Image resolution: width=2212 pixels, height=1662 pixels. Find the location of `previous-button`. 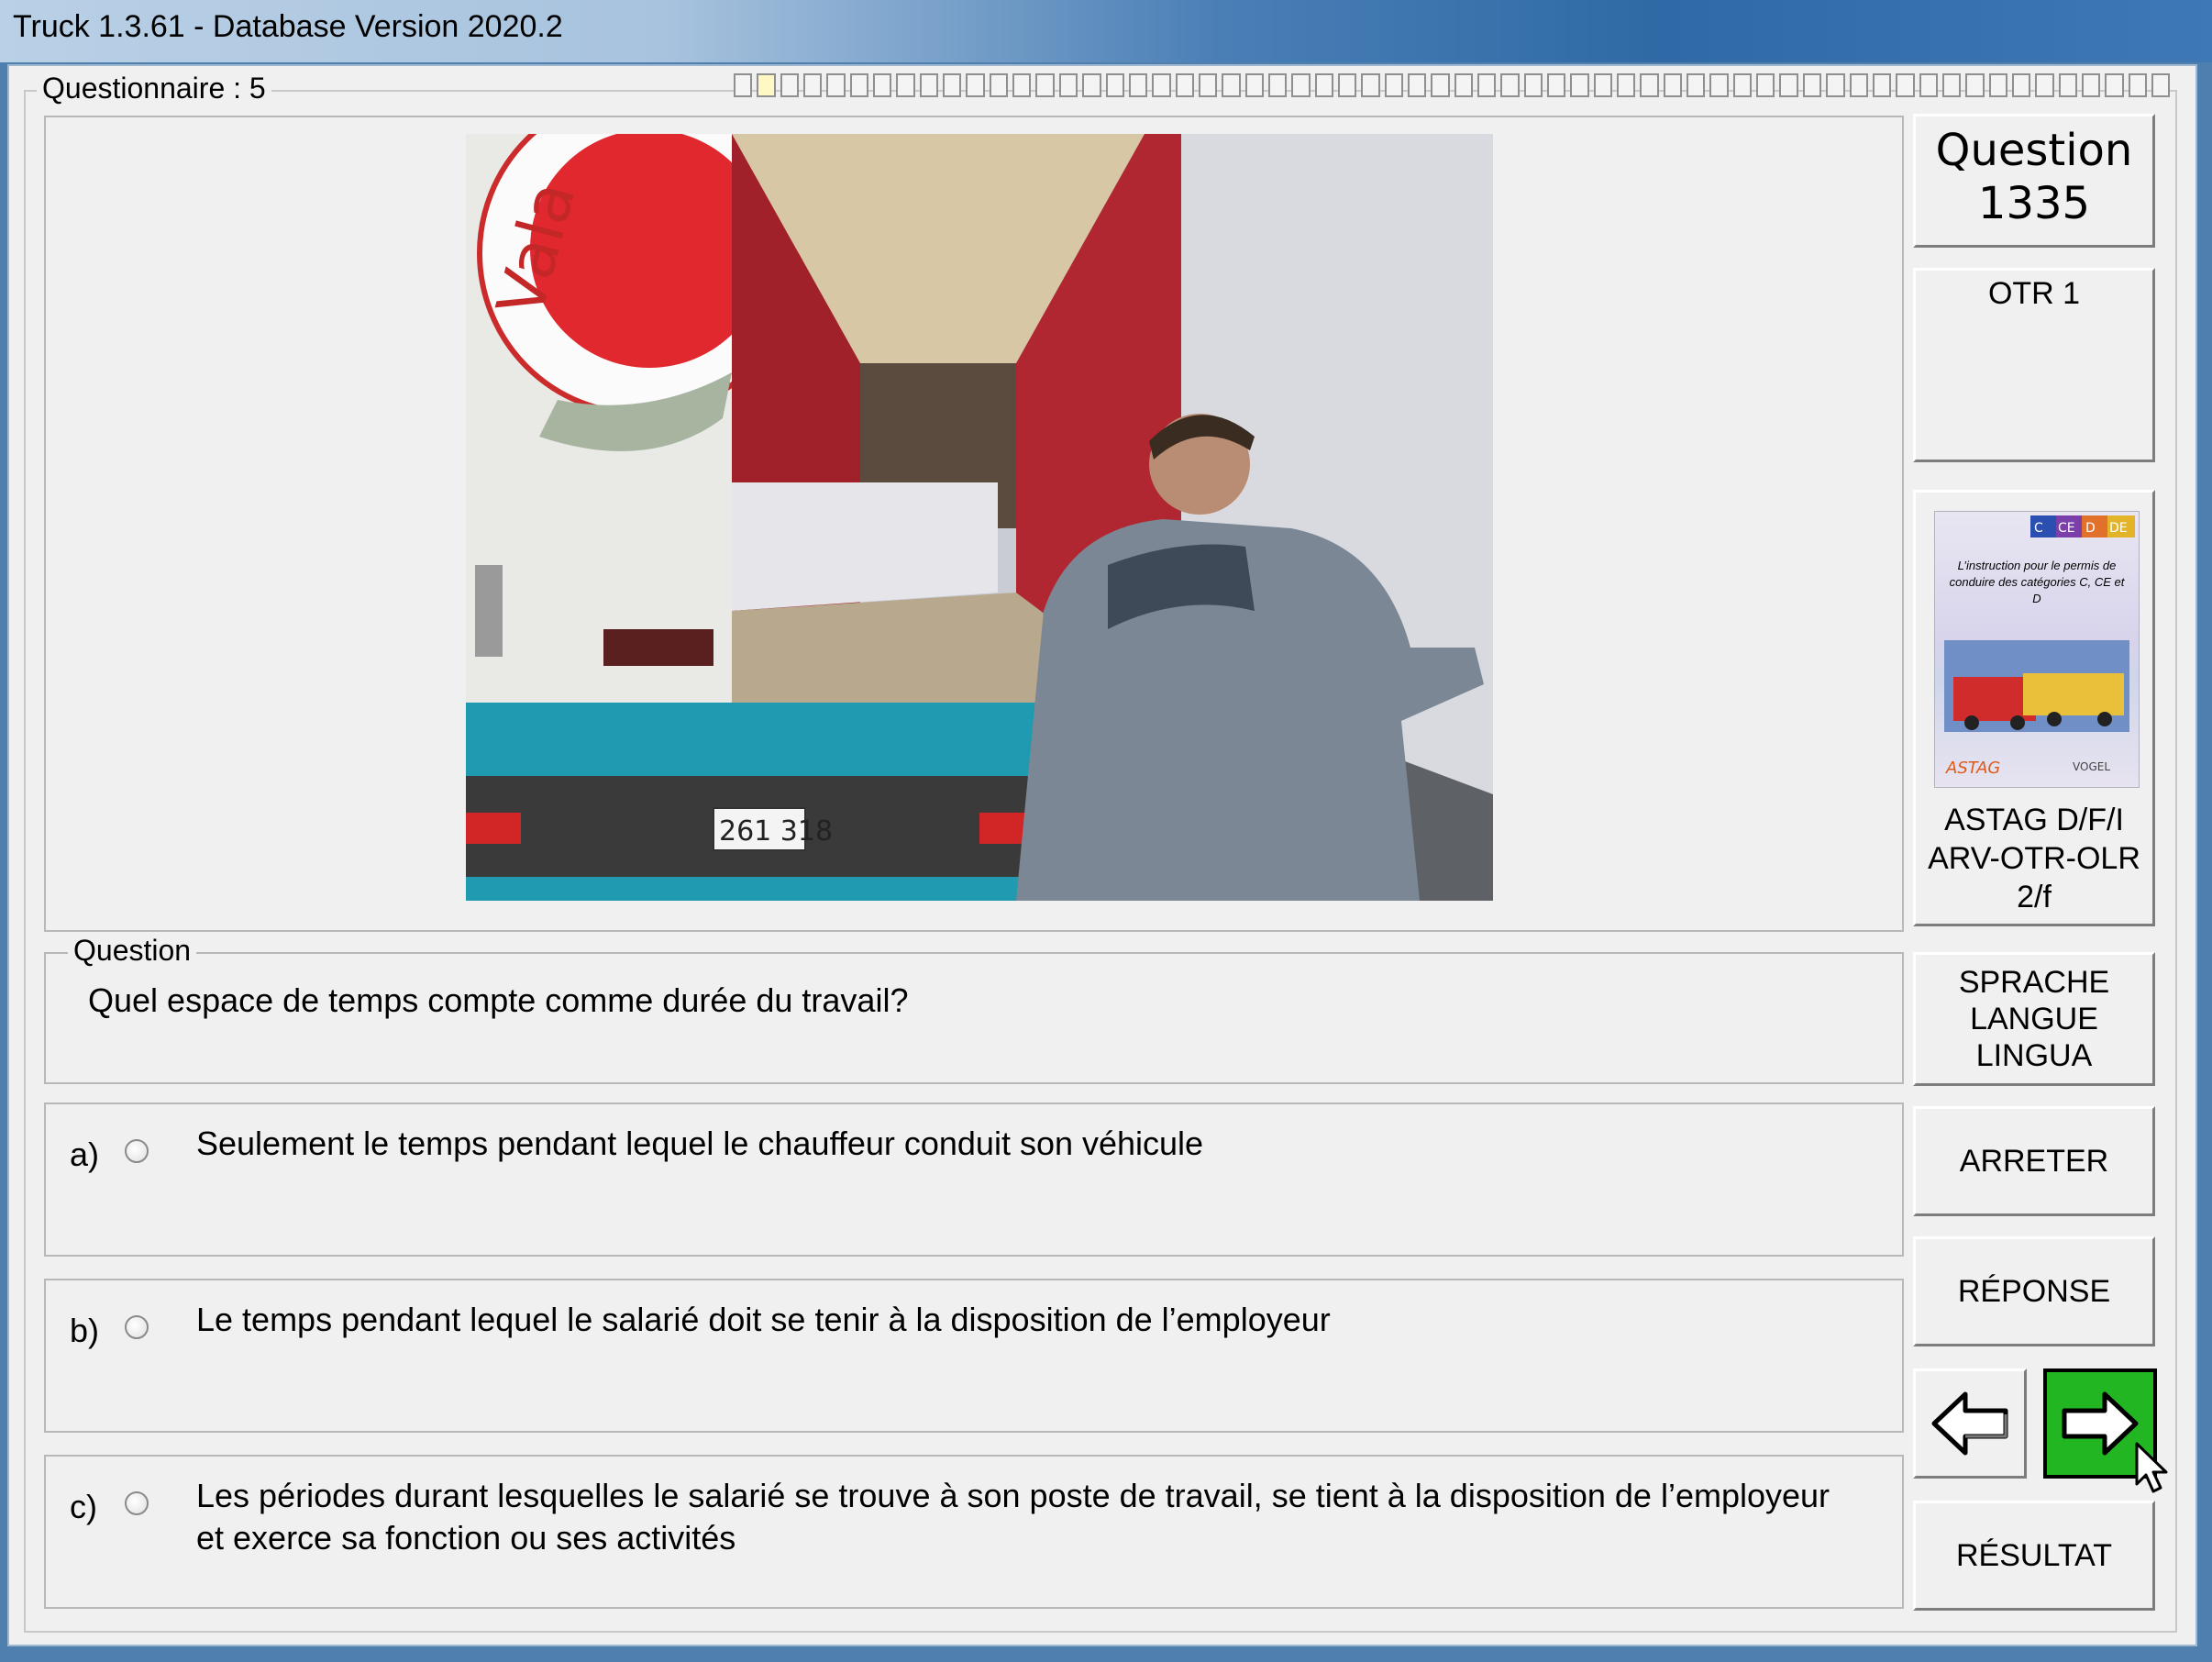

previous-button is located at coordinates (1970, 1423).